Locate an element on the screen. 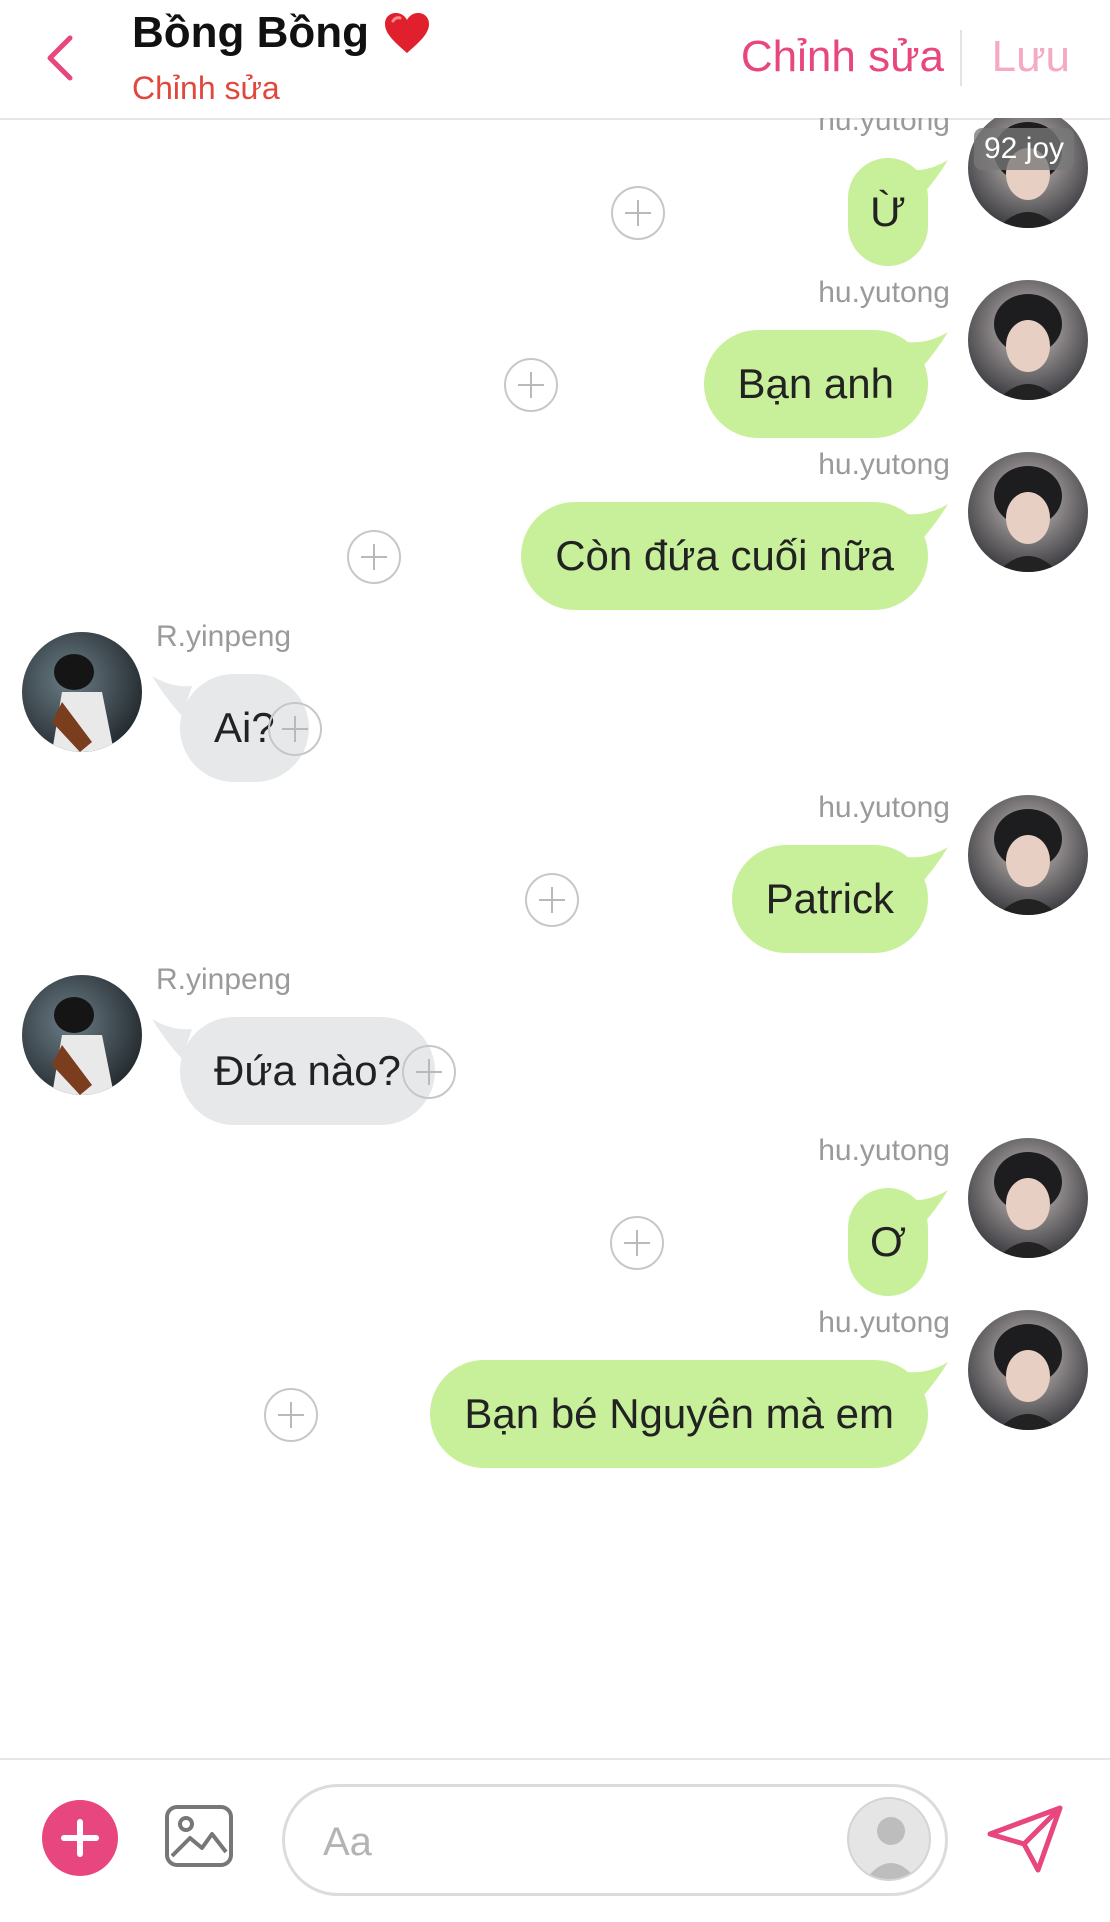 The height and width of the screenshot is (1922, 1110). message-bubble: Đứa nào? is located at coordinates (307, 1071).